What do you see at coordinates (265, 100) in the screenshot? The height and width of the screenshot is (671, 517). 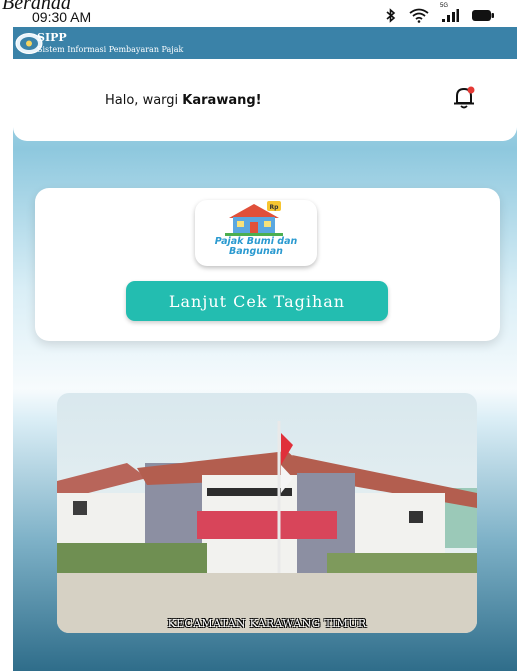 I see `greeting-card: Halo, wargi Karawang!` at bounding box center [265, 100].